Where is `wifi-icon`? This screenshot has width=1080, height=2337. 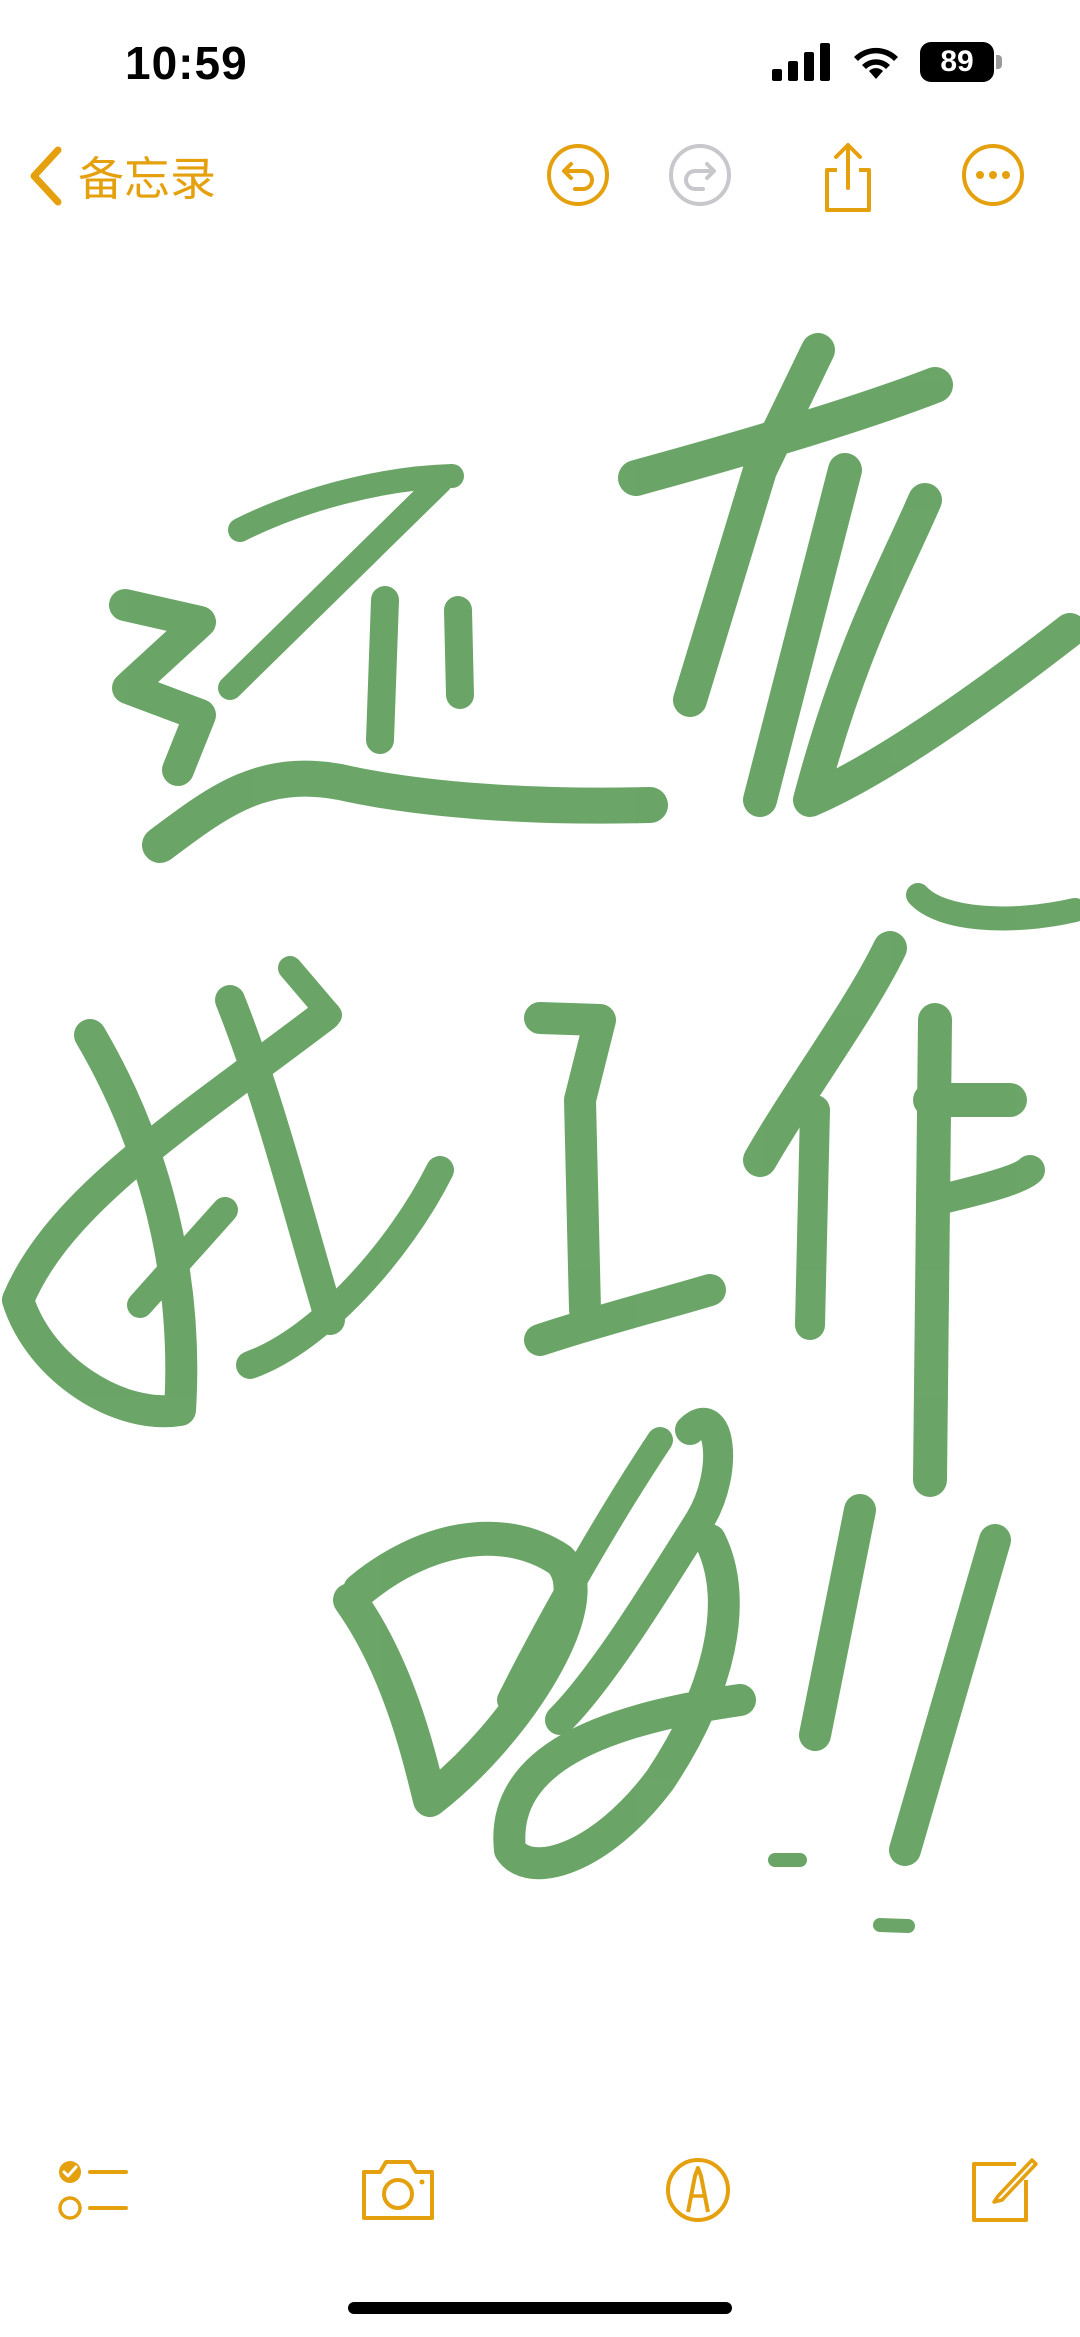 wifi-icon is located at coordinates (876, 63).